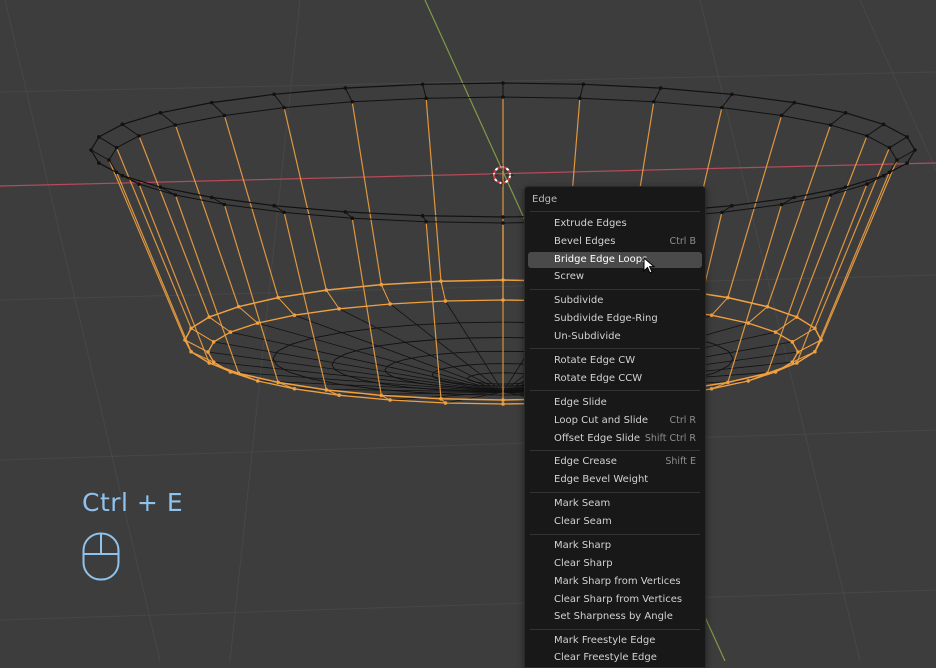  I want to click on menu-item-edge-crease: Edge Crease Shift E, so click(615, 462).